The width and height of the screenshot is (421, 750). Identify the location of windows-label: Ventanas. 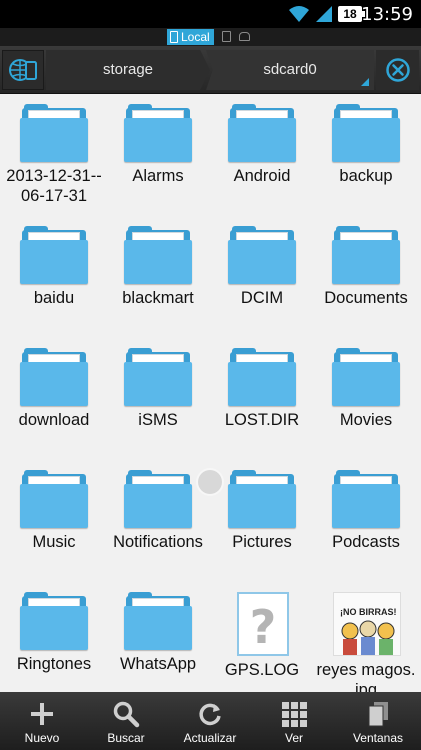
(378, 738).